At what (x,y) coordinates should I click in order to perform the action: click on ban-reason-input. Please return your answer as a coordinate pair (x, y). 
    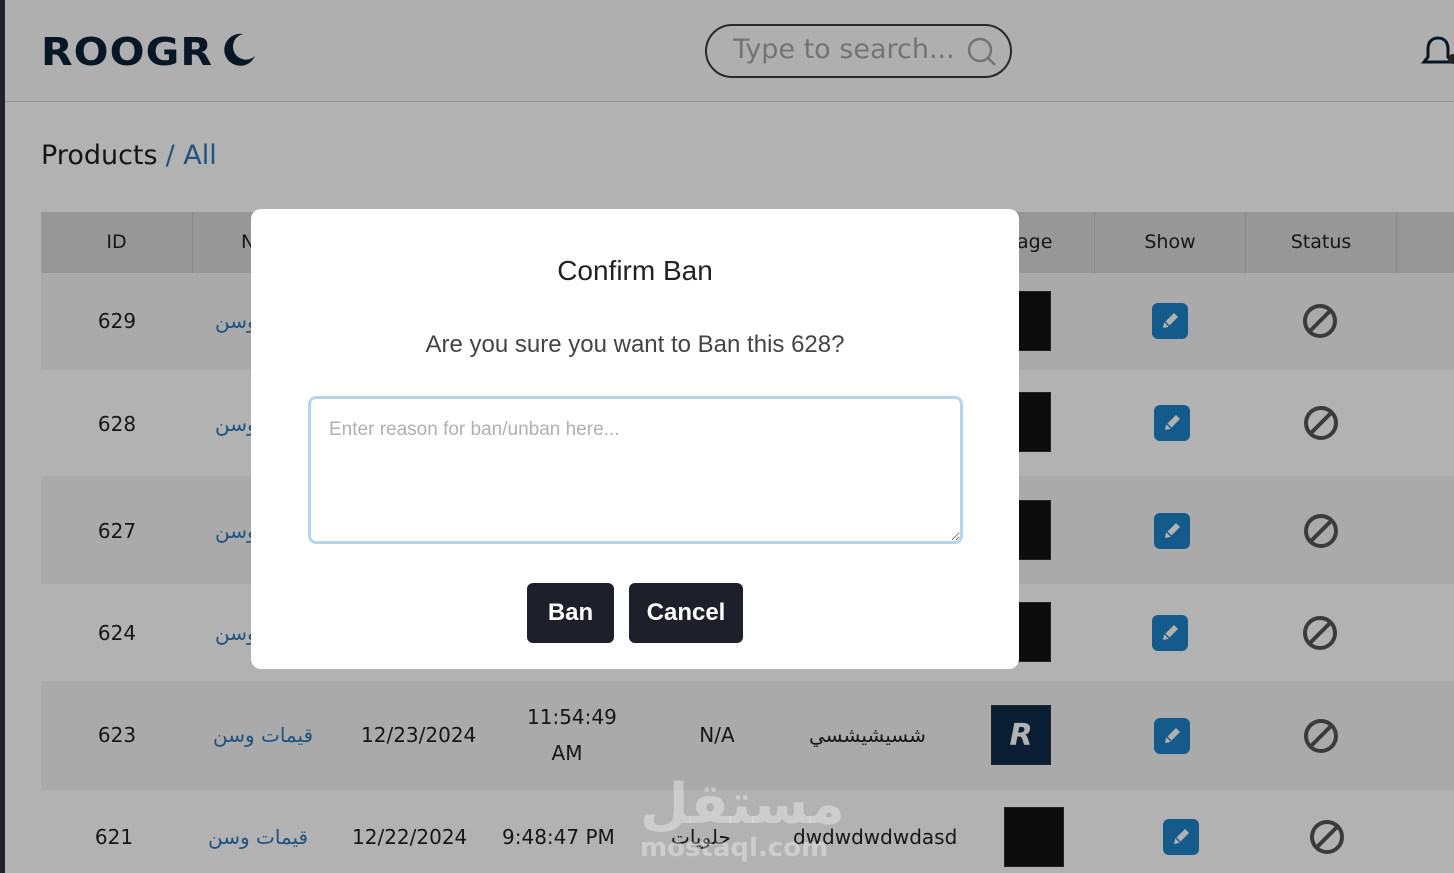
    Looking at the image, I should click on (635, 470).